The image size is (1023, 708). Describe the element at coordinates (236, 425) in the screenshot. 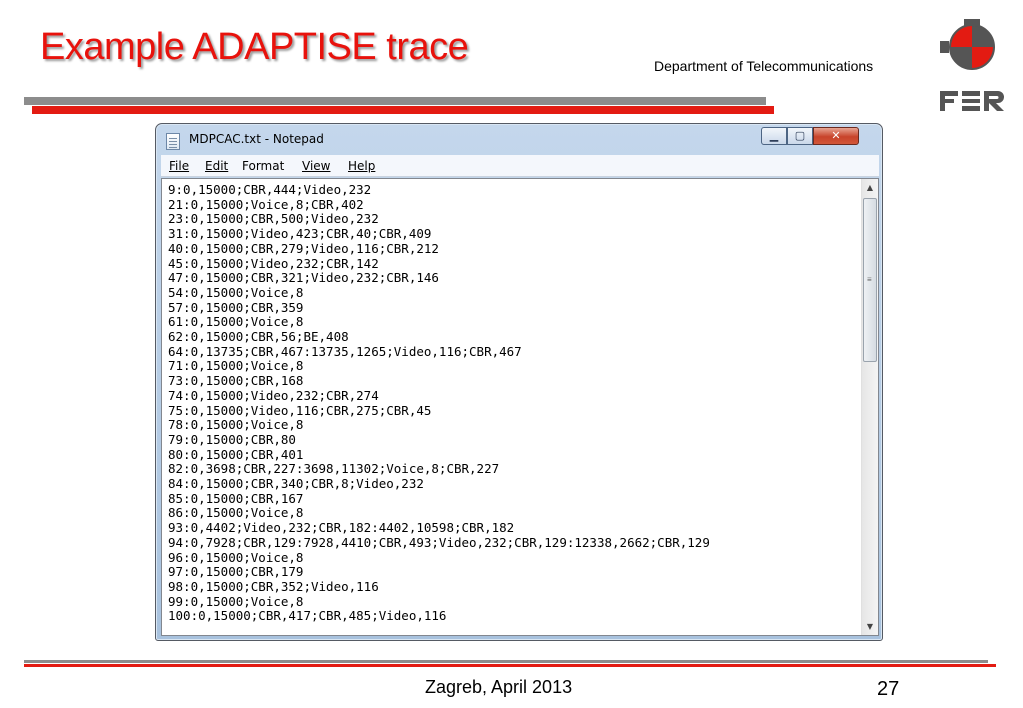

I see `text-line: 78:0,15000;Voice,8` at that location.